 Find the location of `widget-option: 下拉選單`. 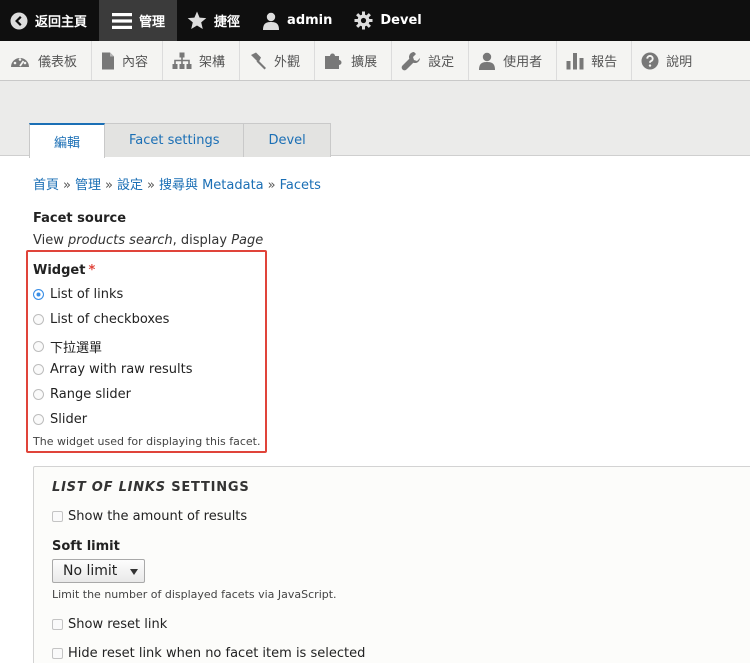

widget-option: 下拉選單 is located at coordinates (67, 346).